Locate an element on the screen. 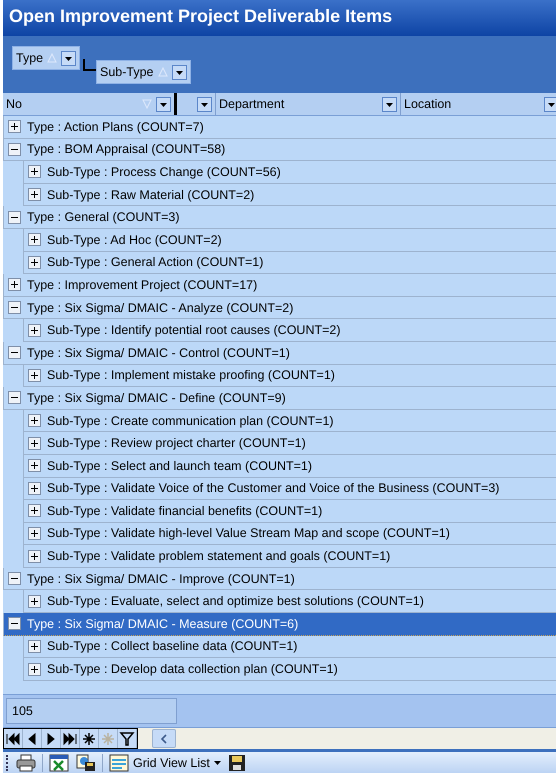 The image size is (556, 773). group-label: Sub-Type : Collect baseline data (COUNT=1) is located at coordinates (172, 646).